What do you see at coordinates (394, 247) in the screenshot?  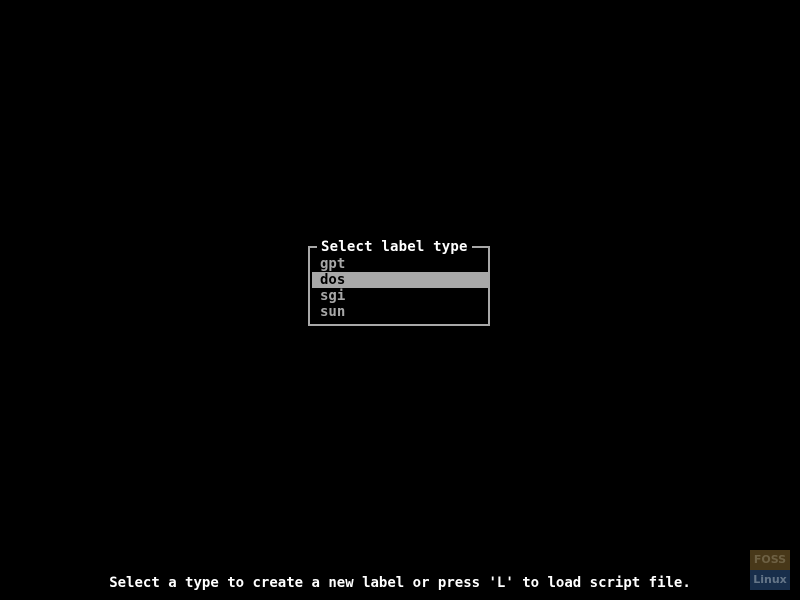 I see `dialog-title: Select label type` at bounding box center [394, 247].